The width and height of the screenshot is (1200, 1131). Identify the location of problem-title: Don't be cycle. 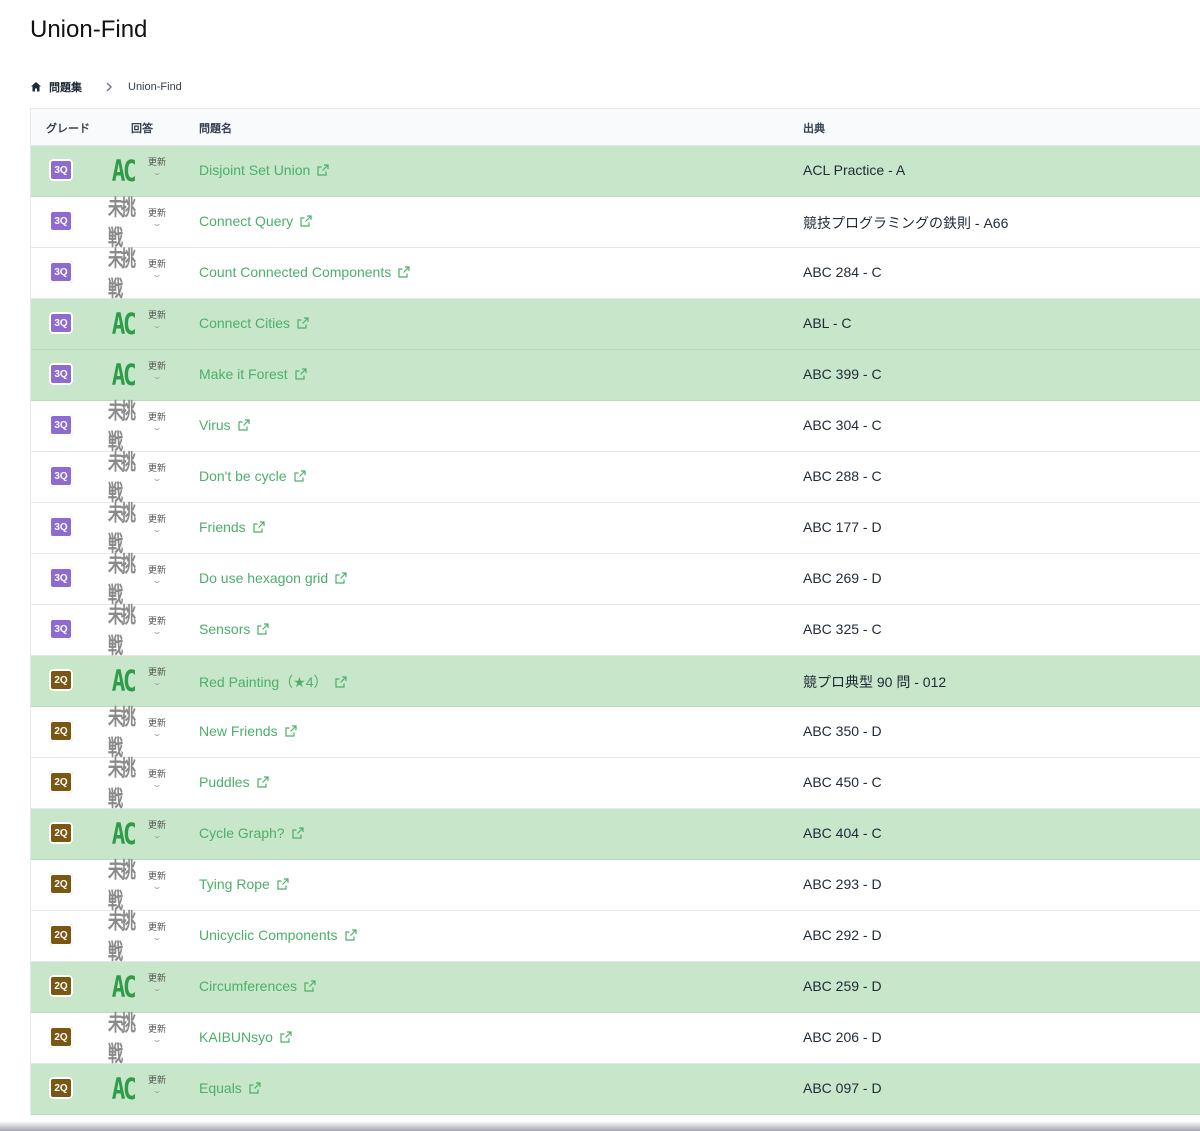
(243, 476).